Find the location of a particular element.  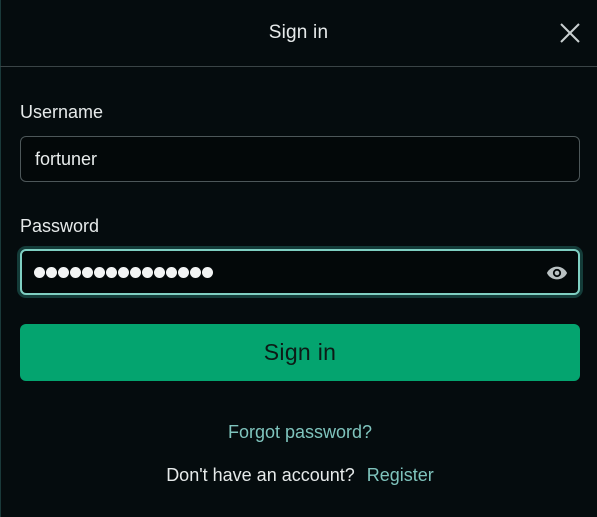

sign-in-button: Sign in is located at coordinates (300, 352).